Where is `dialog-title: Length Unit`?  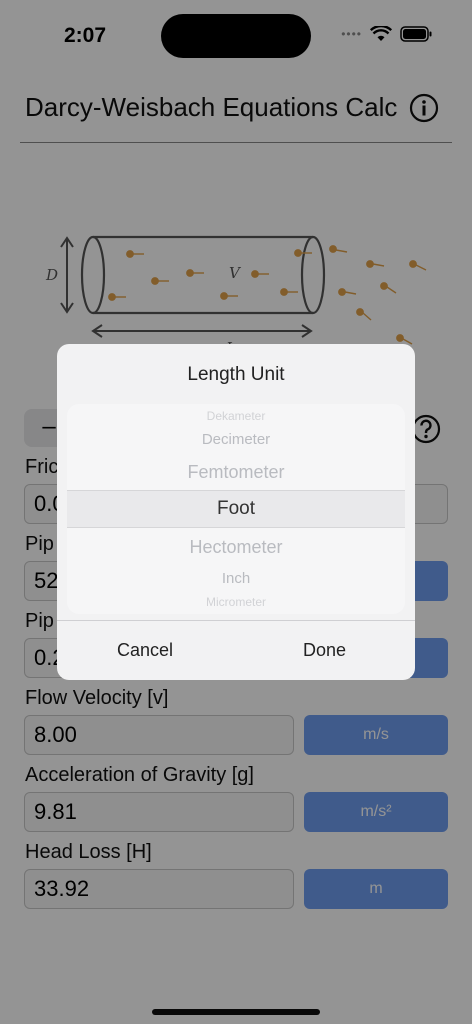
dialog-title: Length Unit is located at coordinates (236, 374).